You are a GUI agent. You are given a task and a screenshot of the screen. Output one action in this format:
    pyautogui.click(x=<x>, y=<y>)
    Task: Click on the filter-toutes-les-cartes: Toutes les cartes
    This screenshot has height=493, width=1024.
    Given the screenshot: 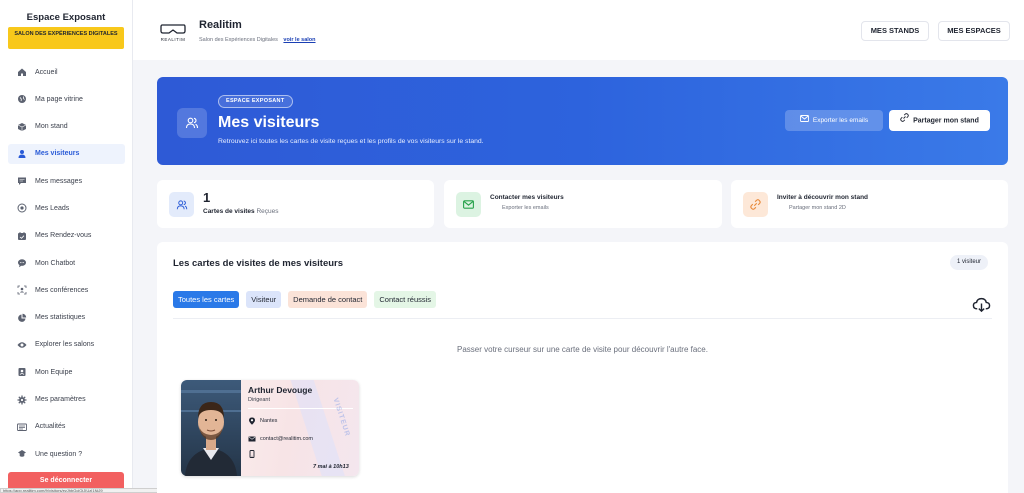 What is the action you would take?
    pyautogui.click(x=206, y=299)
    